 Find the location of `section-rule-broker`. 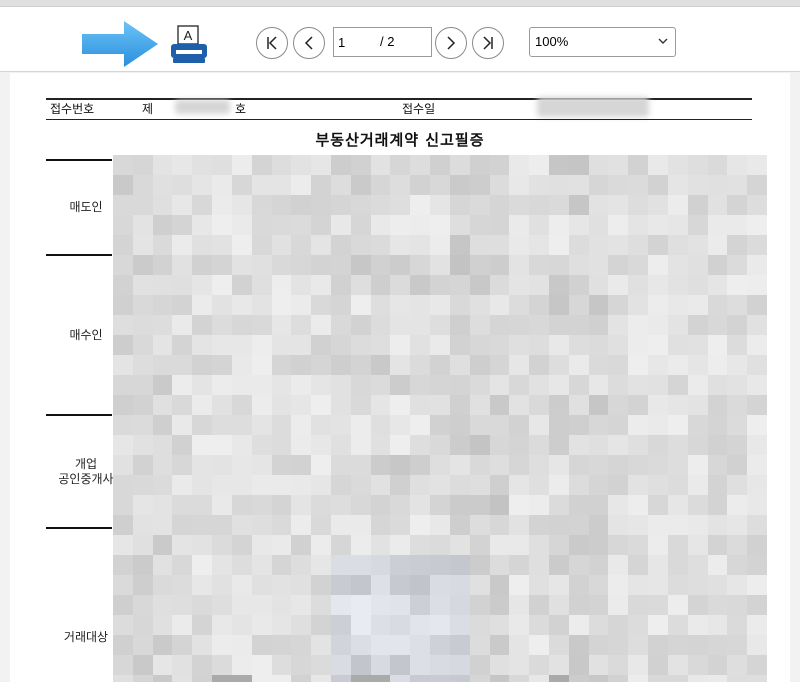

section-rule-broker is located at coordinates (79, 415).